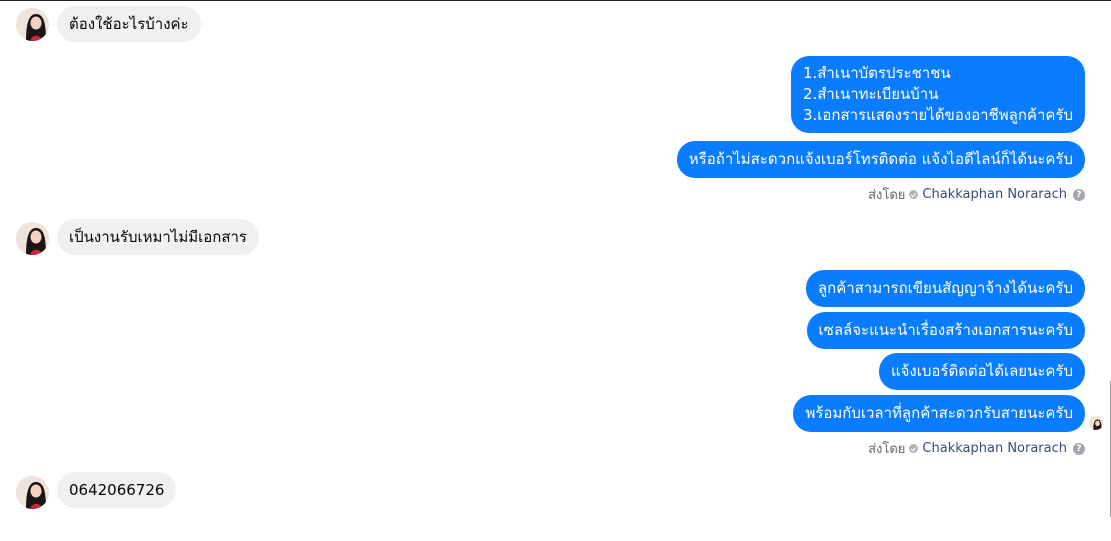  I want to click on outgoing-message: เซลล์จะแนะนำเรื่องสร้างเอกสารนะครับ, so click(945, 330).